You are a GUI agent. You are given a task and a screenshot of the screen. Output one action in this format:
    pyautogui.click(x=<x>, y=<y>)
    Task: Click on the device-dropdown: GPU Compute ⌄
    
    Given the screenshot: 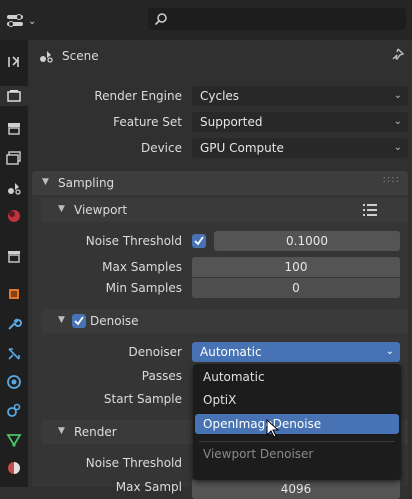 What is the action you would take?
    pyautogui.click(x=300, y=148)
    